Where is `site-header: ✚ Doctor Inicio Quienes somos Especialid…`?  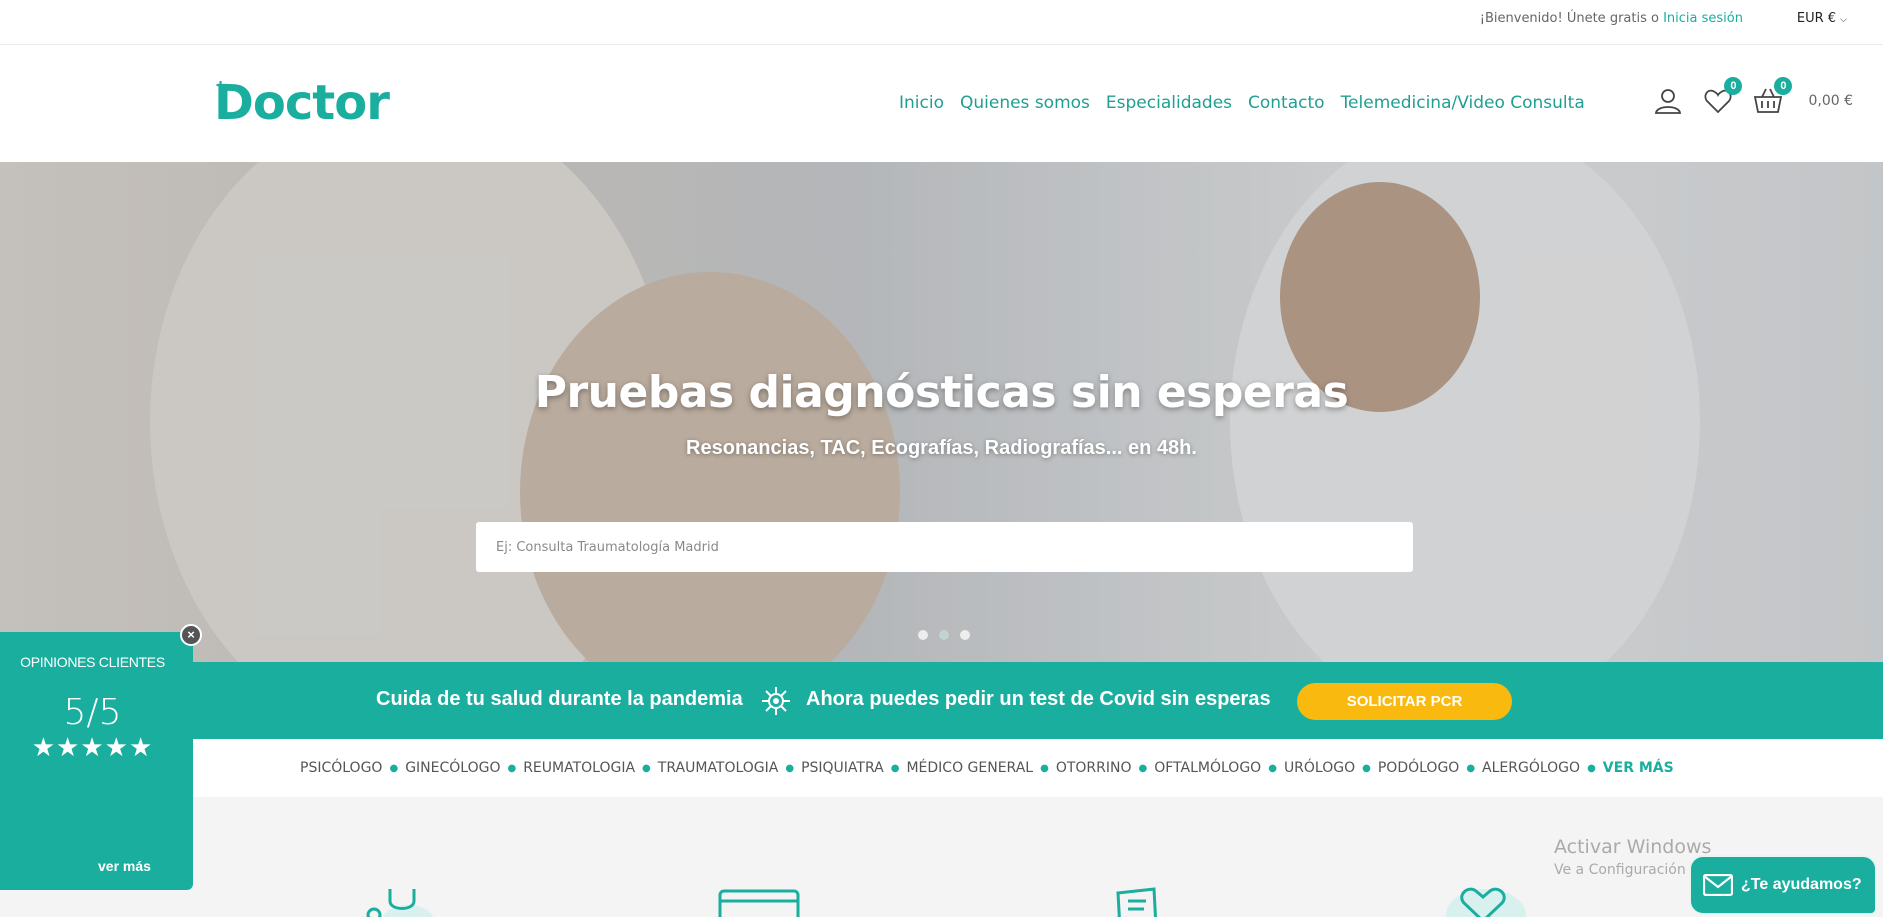
site-header: ✚ Doctor Inicio Quienes somos Especialid… is located at coordinates (941, 103).